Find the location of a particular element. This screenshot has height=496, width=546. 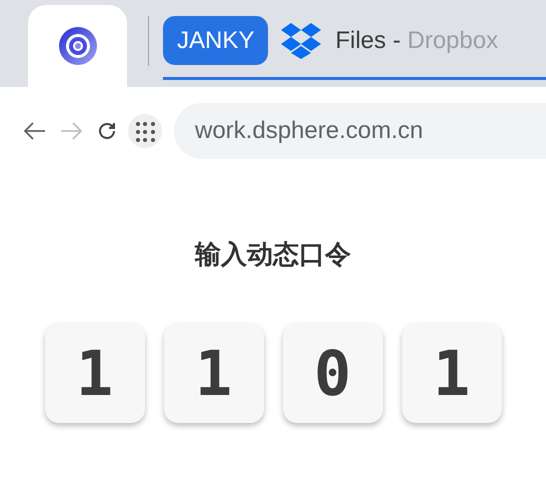

target-logo-icon is located at coordinates (78, 46).